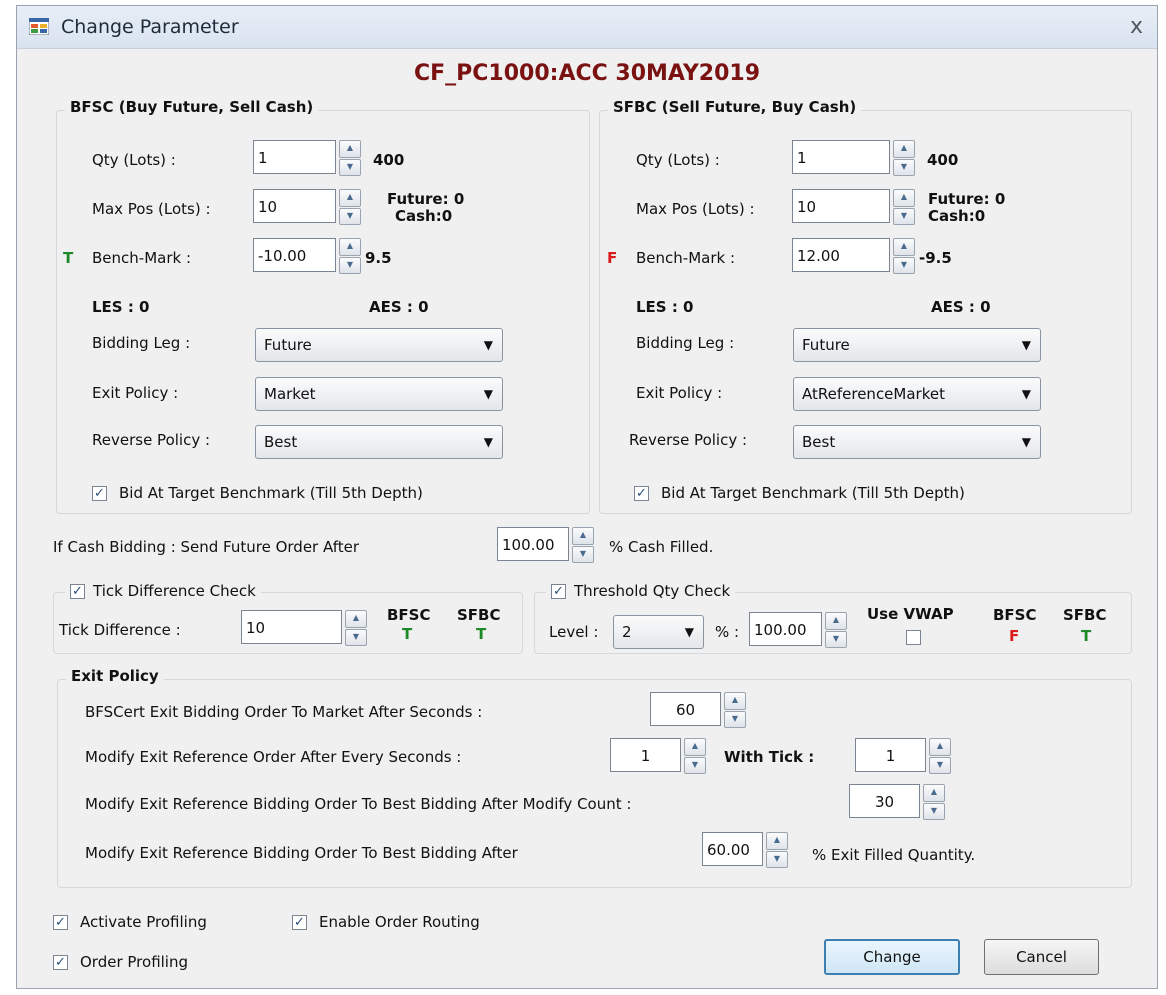 This screenshot has height=995, width=1166. What do you see at coordinates (294, 157) in the screenshot?
I see `bfsc-qty-value: 1` at bounding box center [294, 157].